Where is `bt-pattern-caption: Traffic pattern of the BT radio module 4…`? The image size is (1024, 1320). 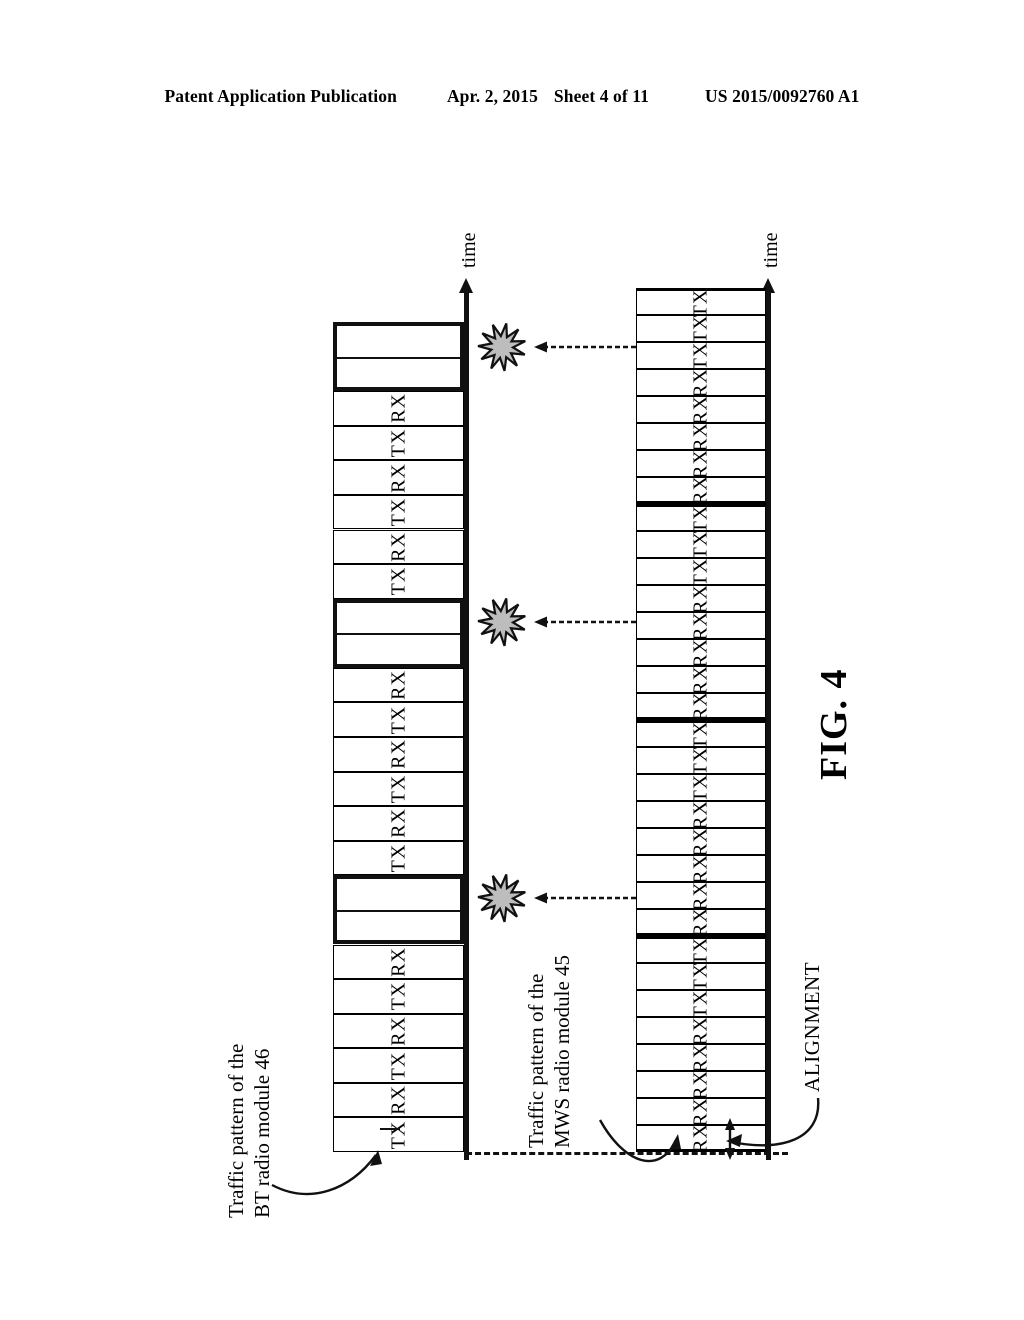 bt-pattern-caption: Traffic pattern of the BT radio module 4… is located at coordinates (249, 1131).